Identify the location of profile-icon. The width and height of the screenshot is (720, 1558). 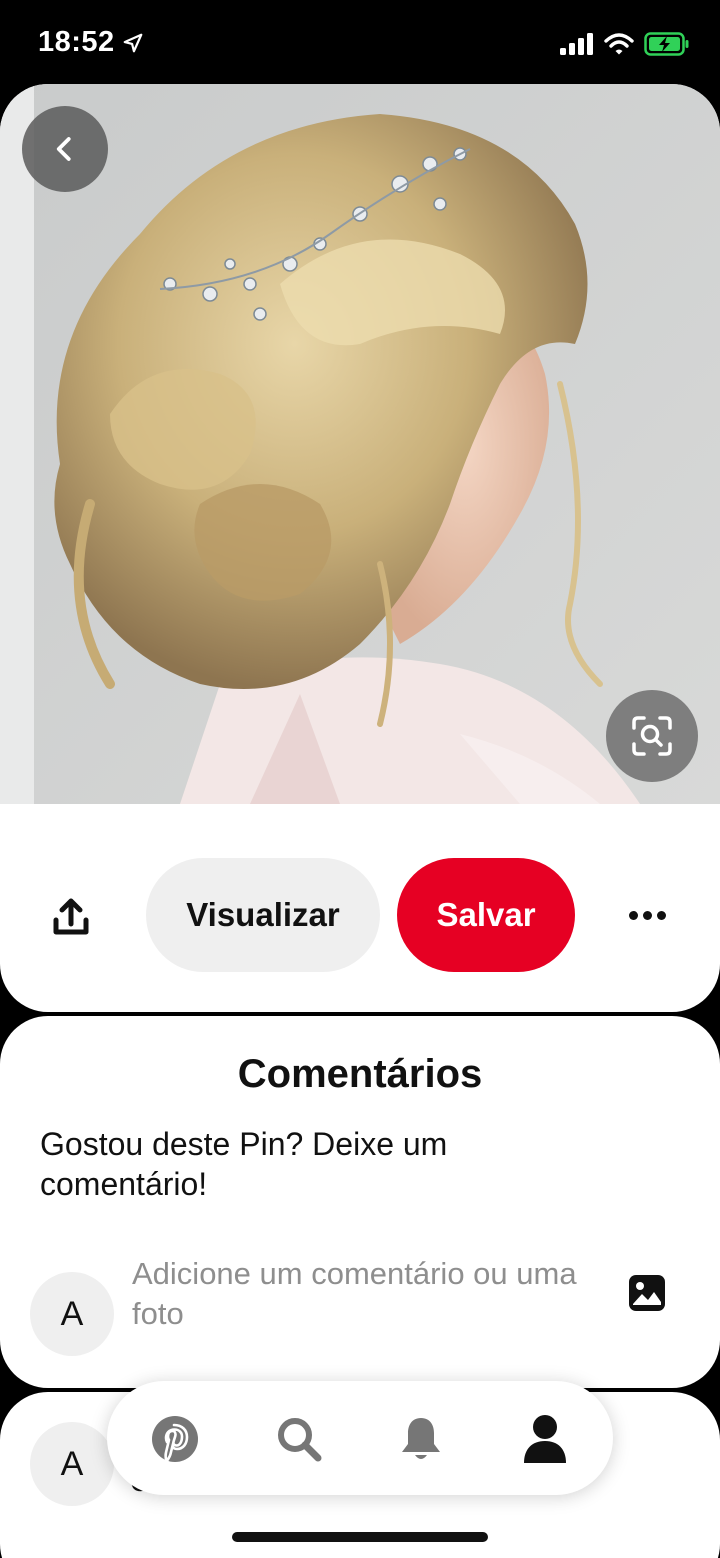
(545, 1439).